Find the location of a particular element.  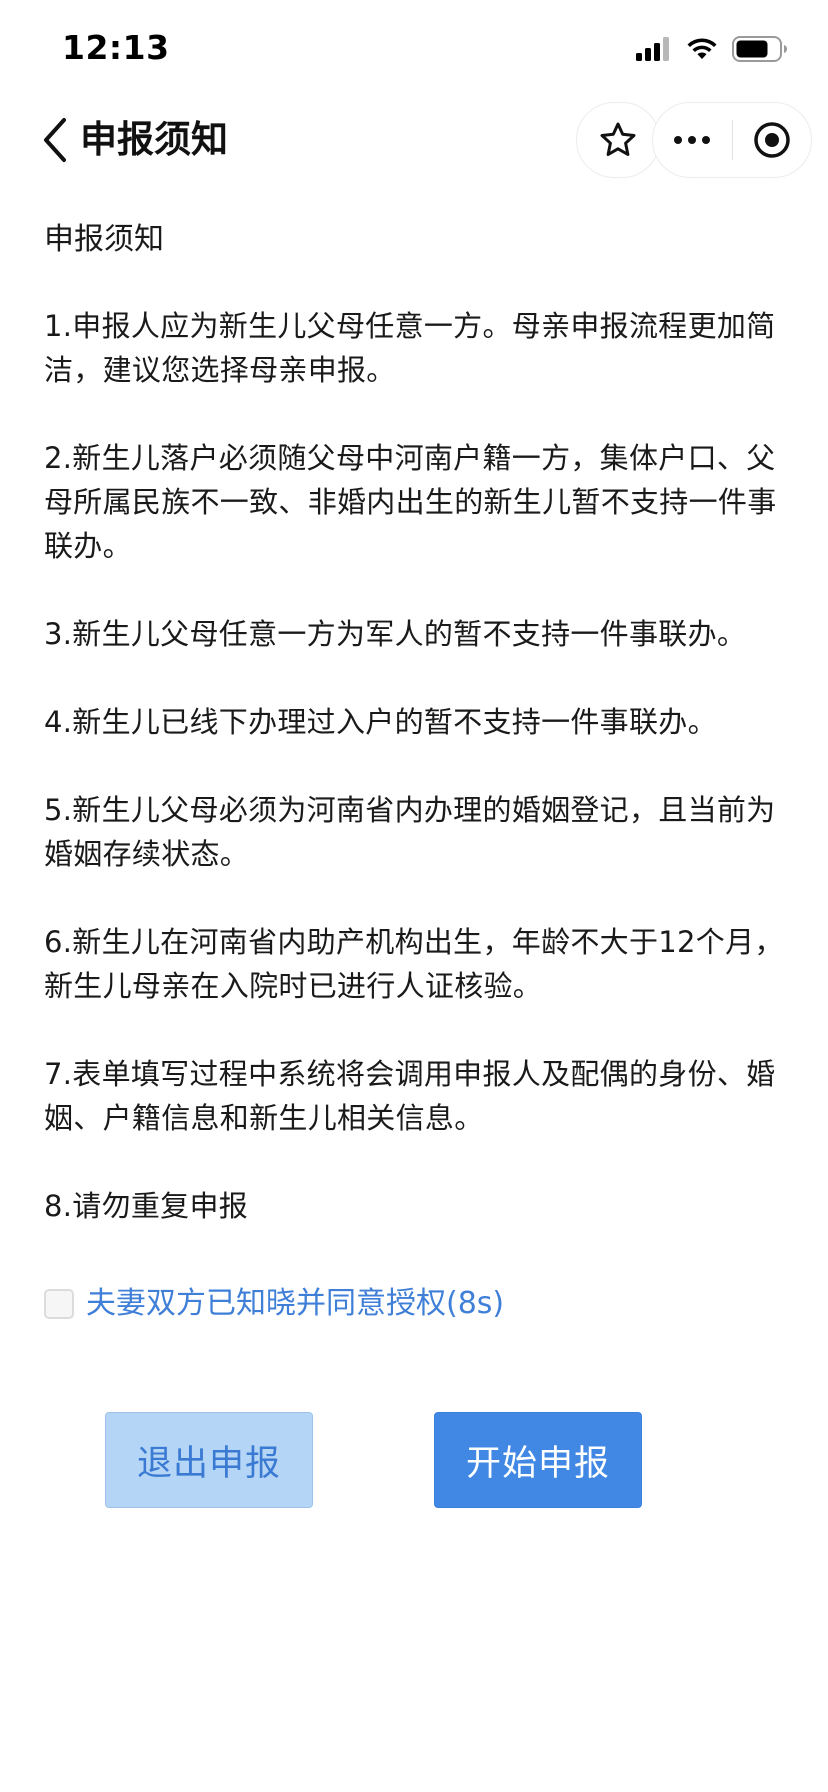

consent-label: 夫妻双方已知晓并同意授权(8s) is located at coordinates (295, 1304).